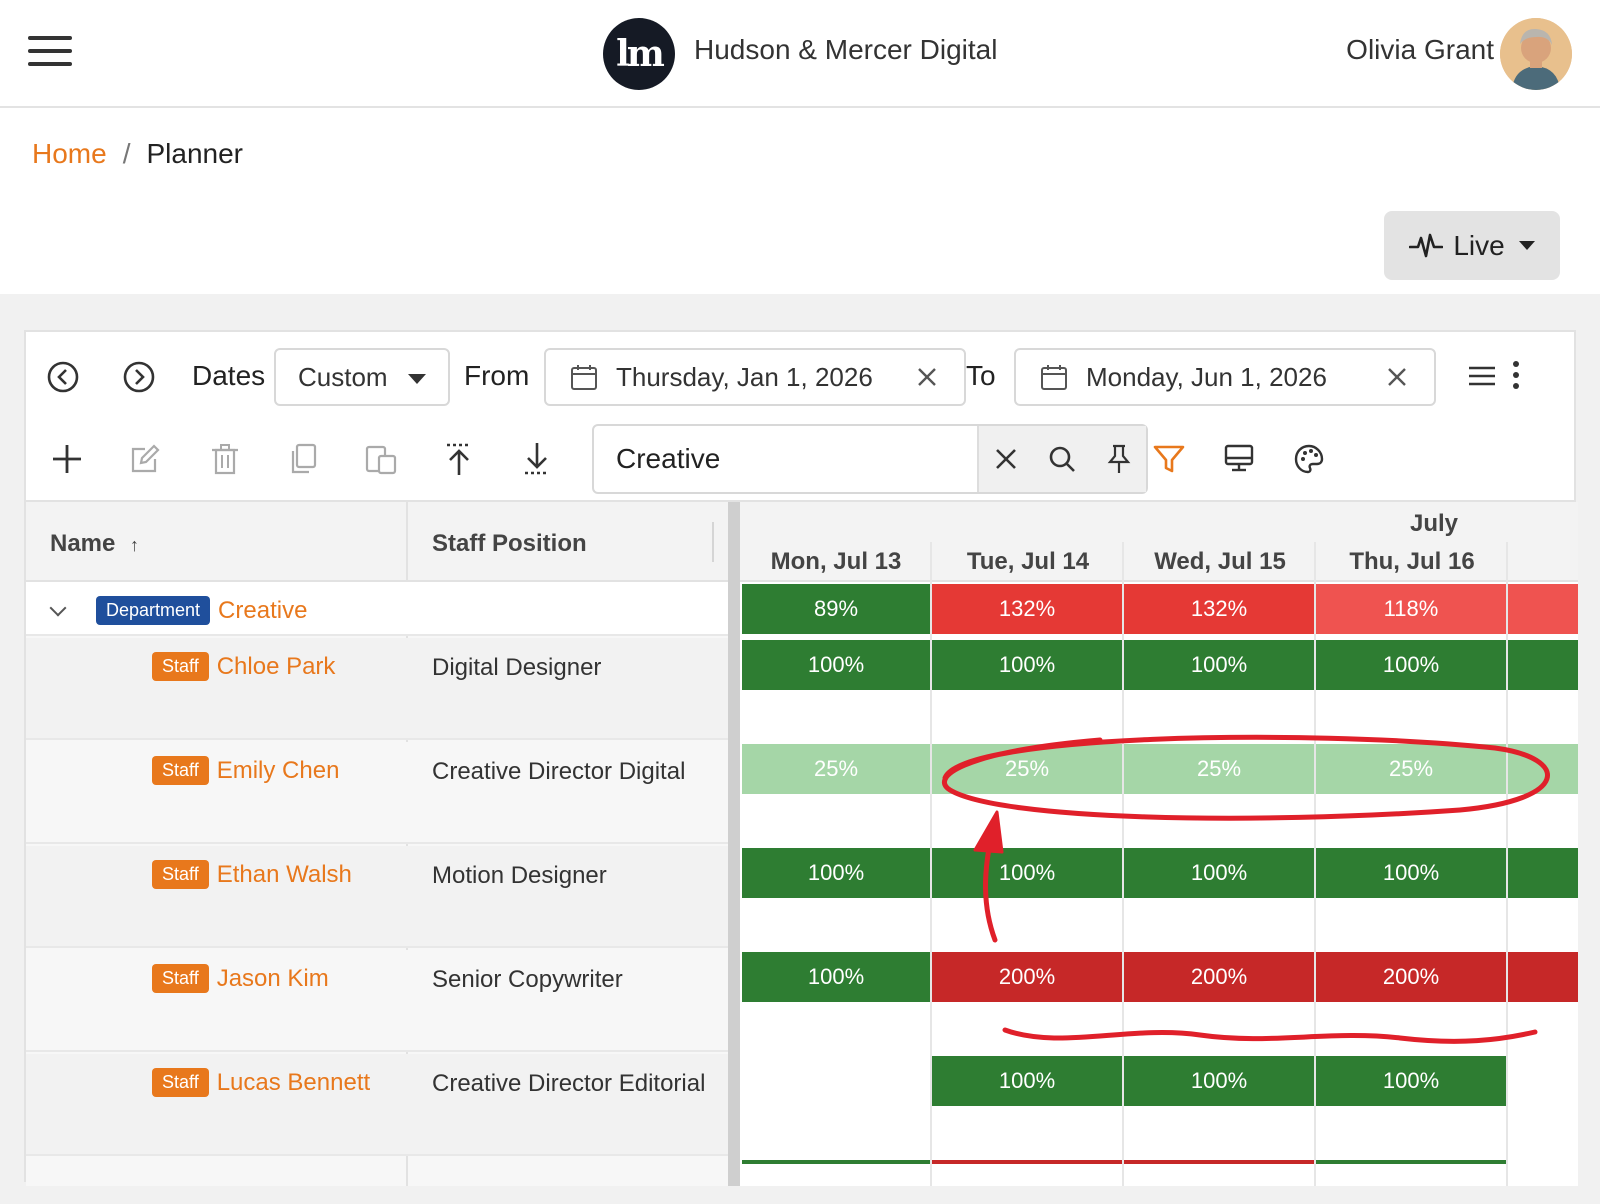  I want to click on search-input, so click(785, 459).